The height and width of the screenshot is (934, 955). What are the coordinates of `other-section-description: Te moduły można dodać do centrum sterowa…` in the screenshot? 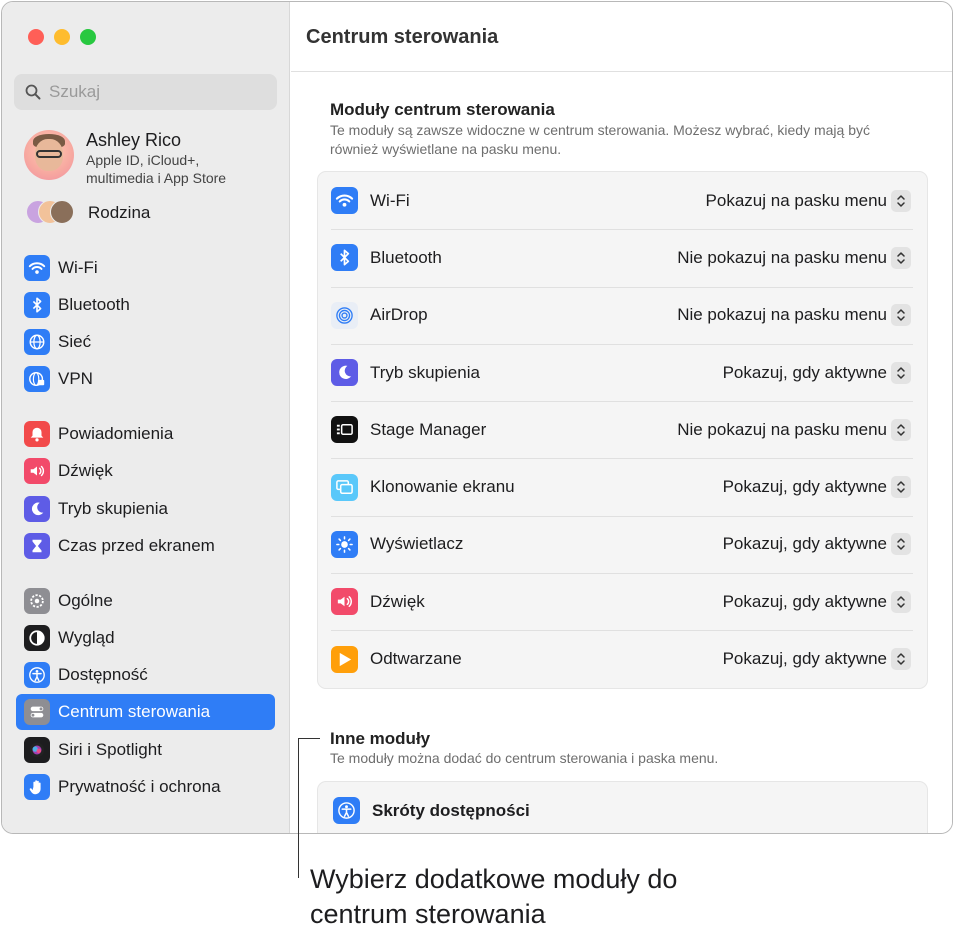 It's located at (524, 758).